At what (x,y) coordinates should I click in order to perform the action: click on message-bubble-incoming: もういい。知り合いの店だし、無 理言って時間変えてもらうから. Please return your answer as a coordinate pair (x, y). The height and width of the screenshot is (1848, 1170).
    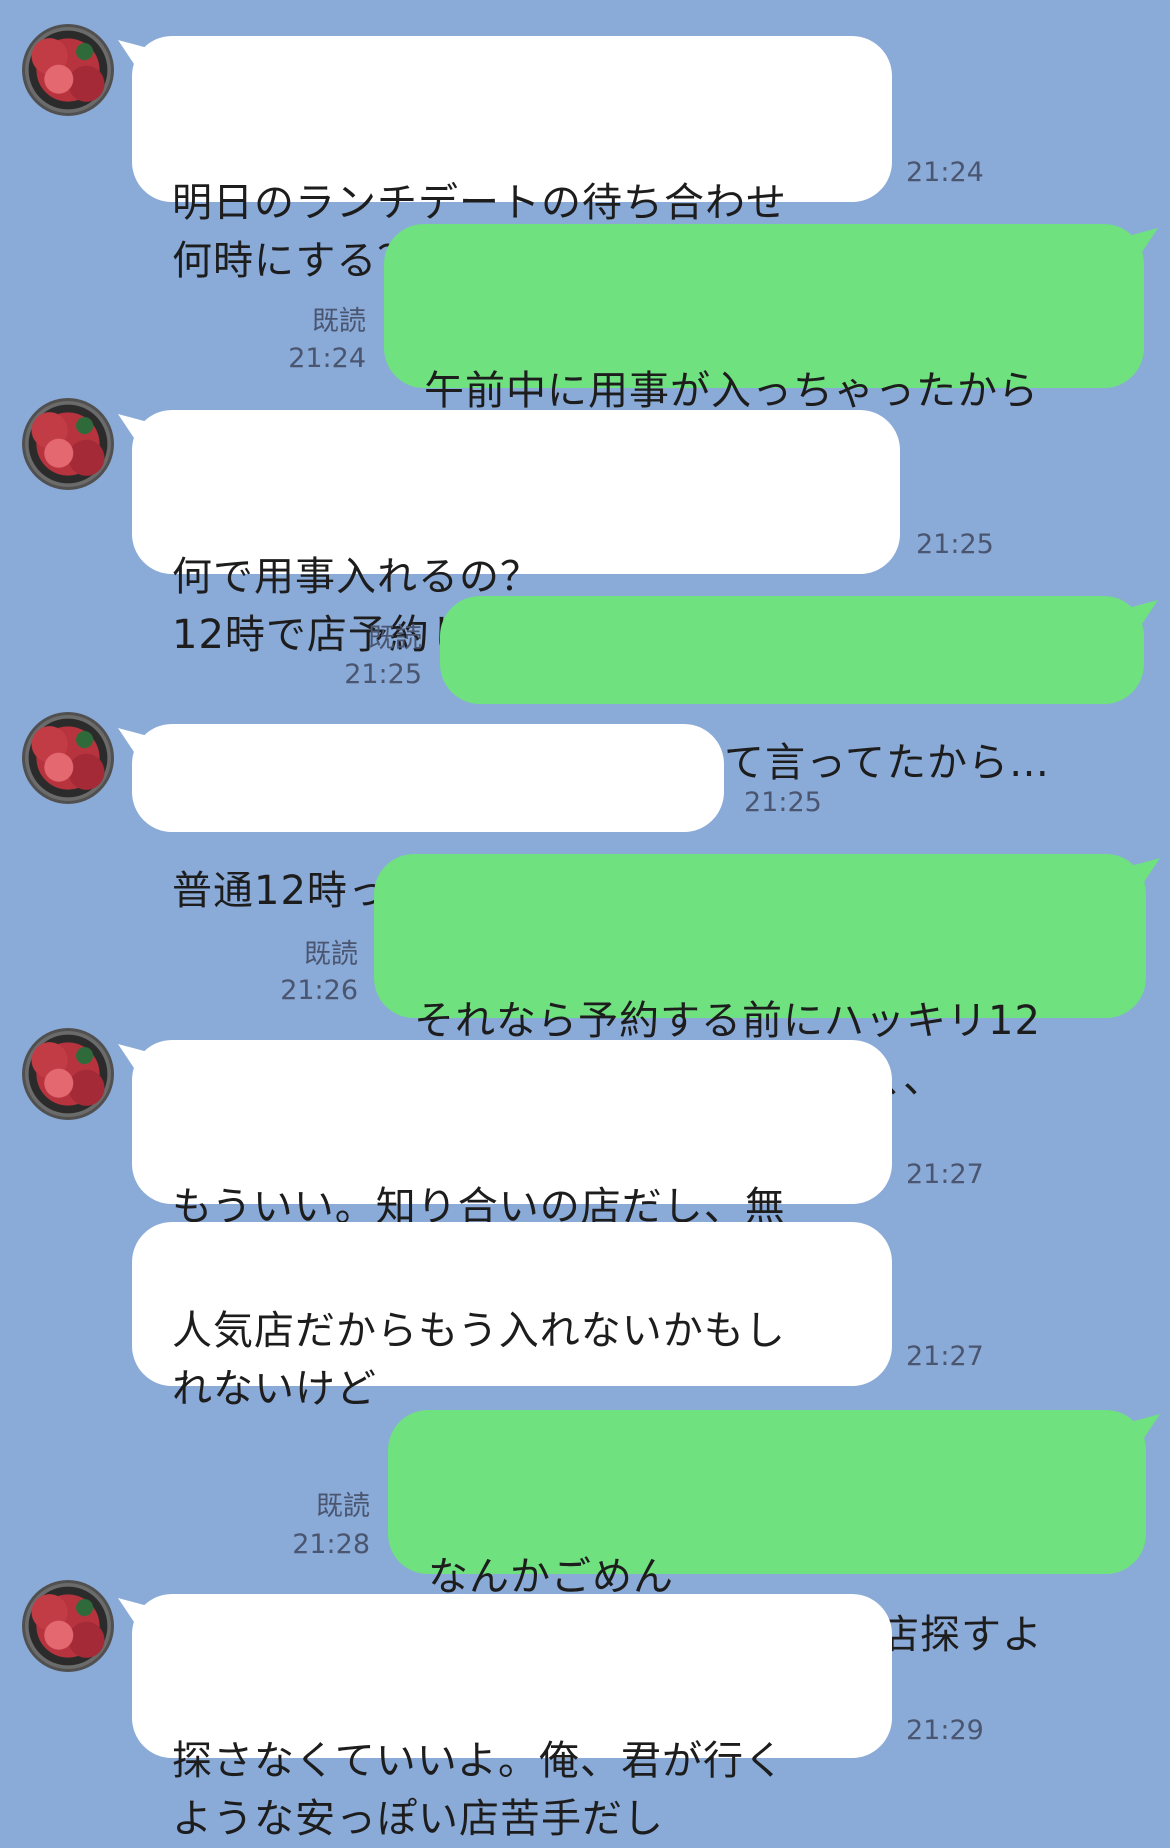
    Looking at the image, I should click on (505, 1164).